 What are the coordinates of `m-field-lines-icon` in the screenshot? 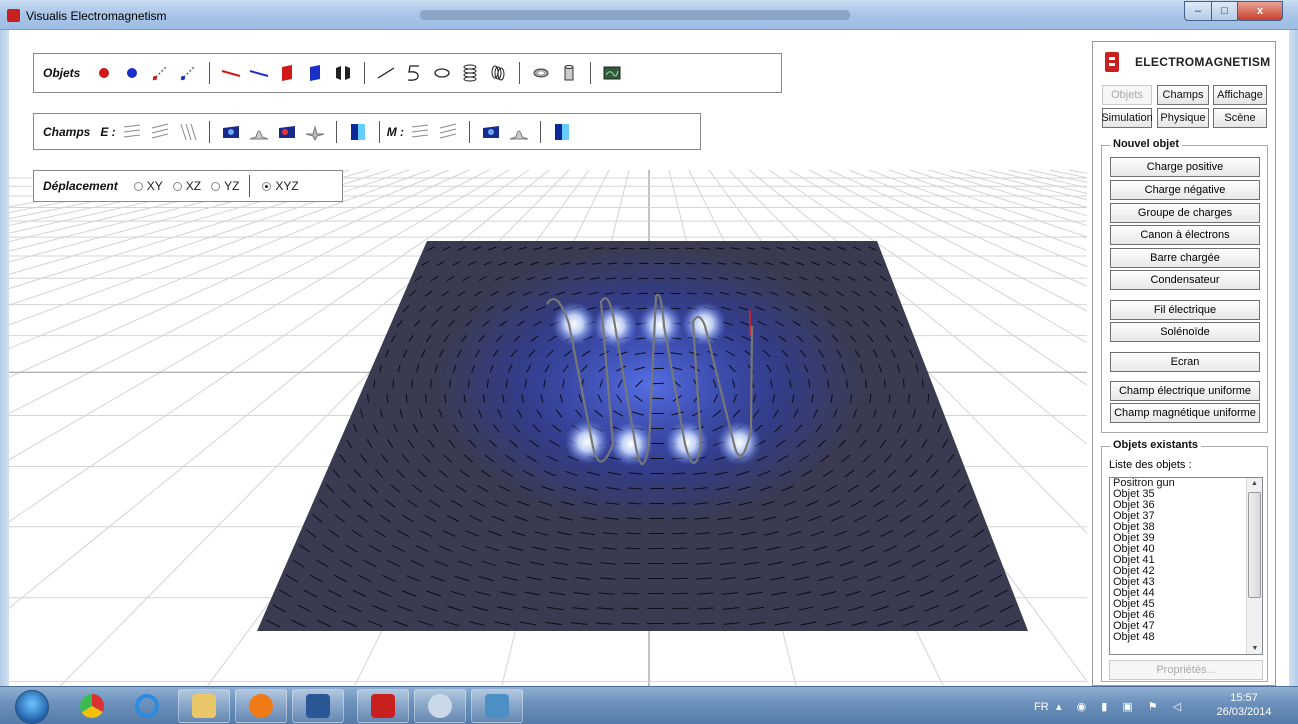 It's located at (420, 132).